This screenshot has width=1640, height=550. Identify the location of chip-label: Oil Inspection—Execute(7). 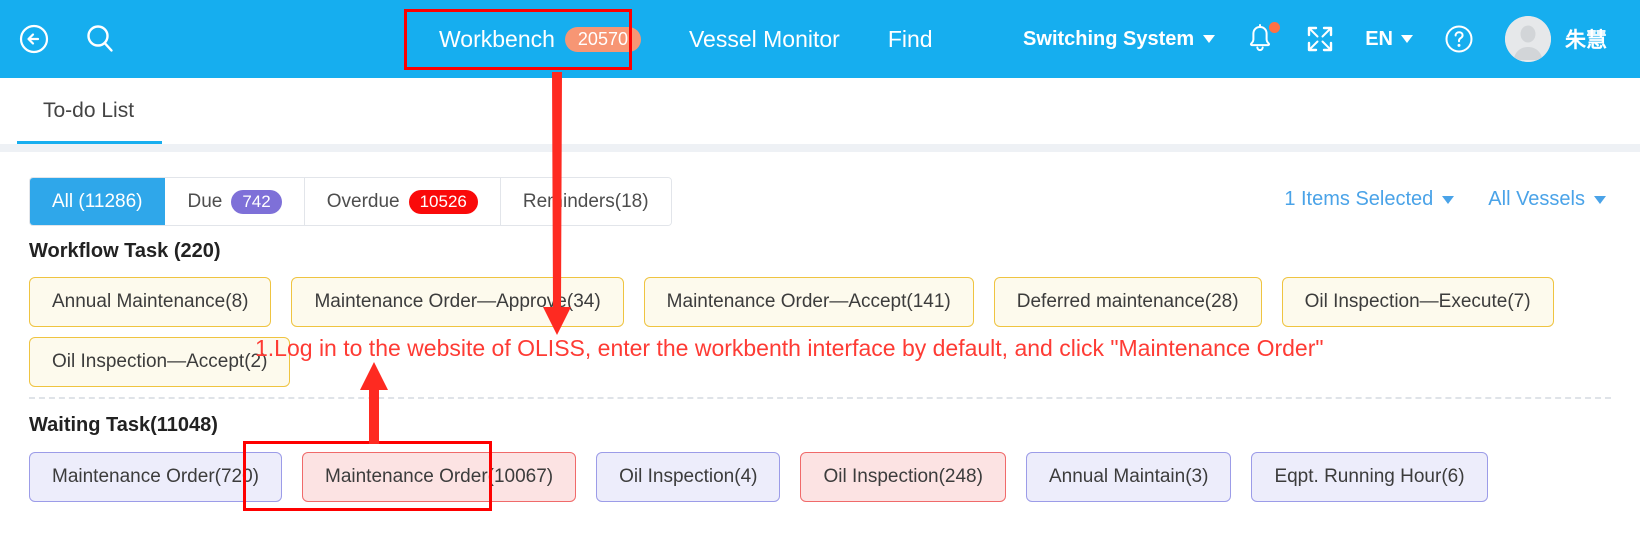
(1417, 301).